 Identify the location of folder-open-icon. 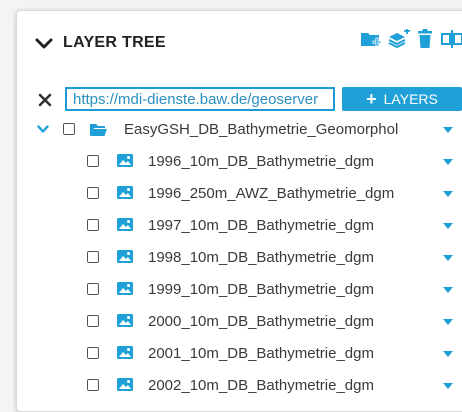
(98, 130).